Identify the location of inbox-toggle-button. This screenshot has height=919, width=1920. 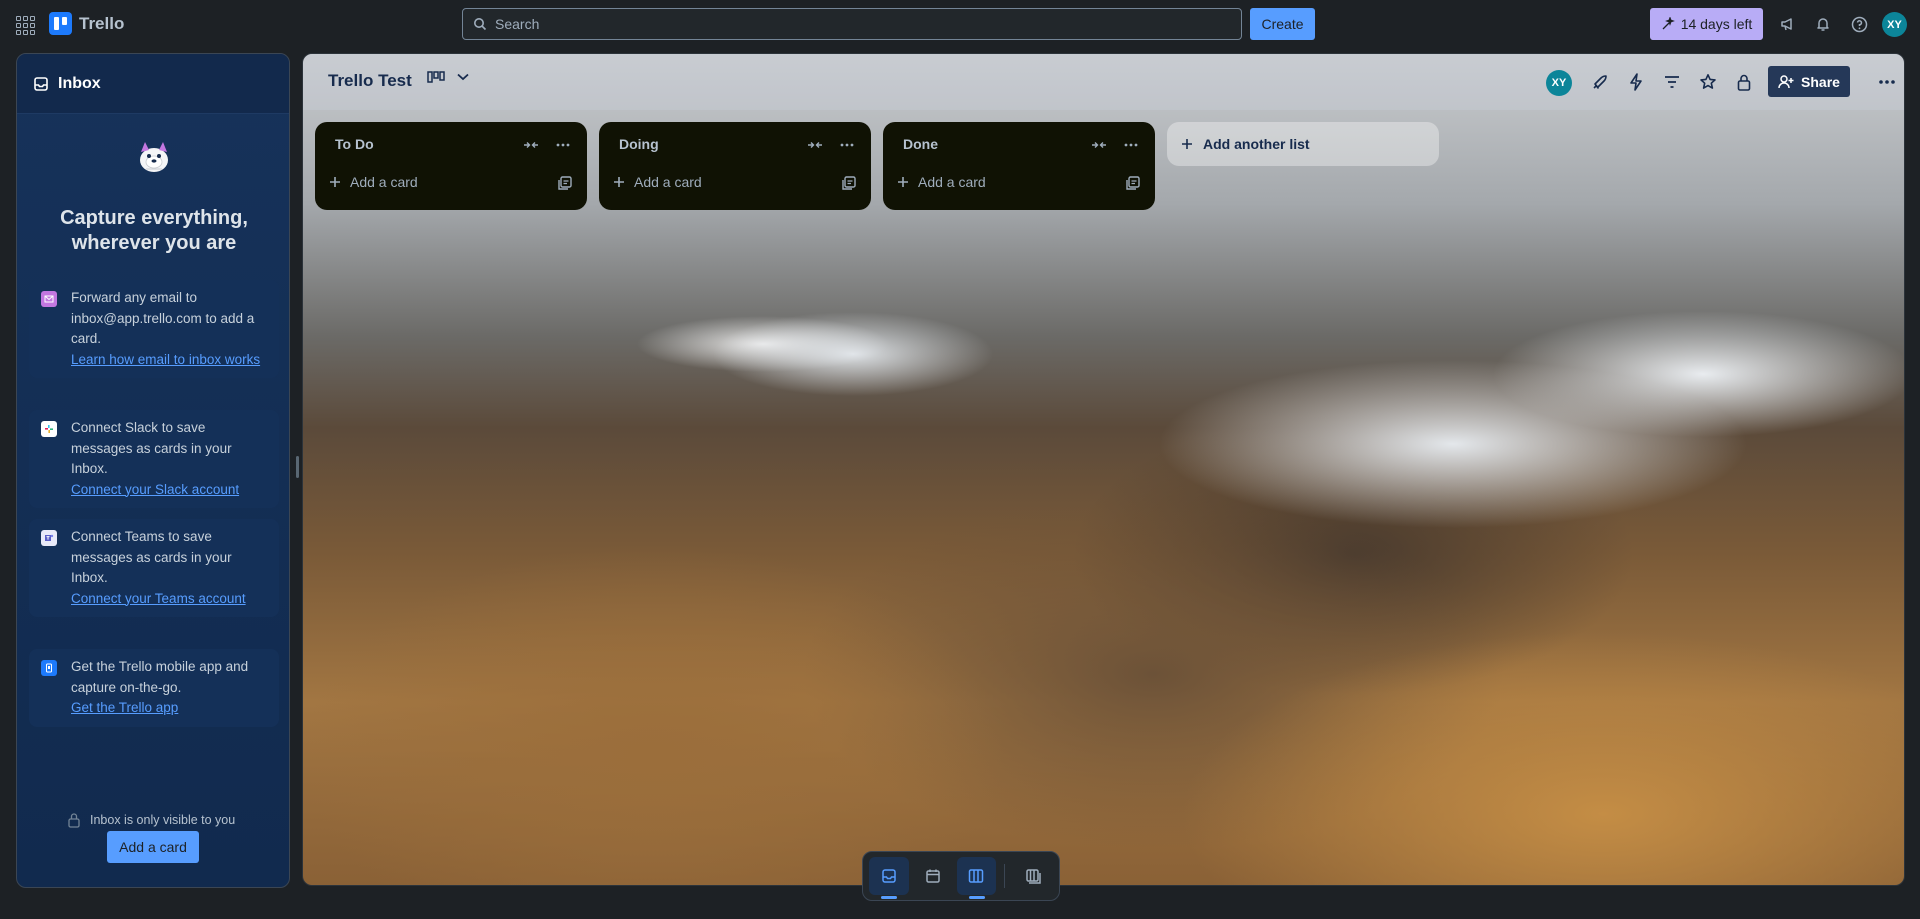
(889, 878).